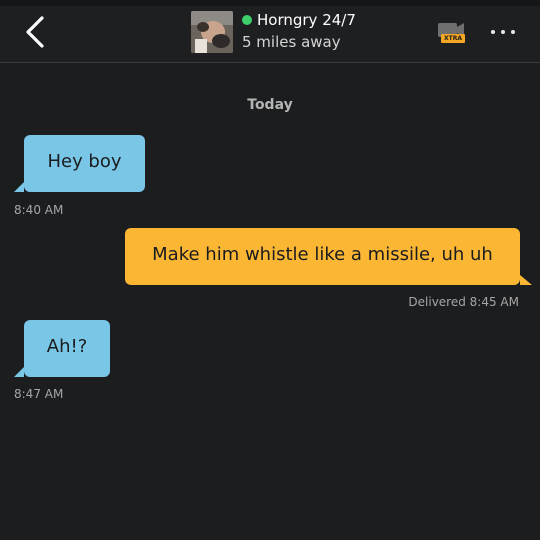 This screenshot has width=540, height=540. What do you see at coordinates (453, 38) in the screenshot?
I see `xtra-badge: XTRA` at bounding box center [453, 38].